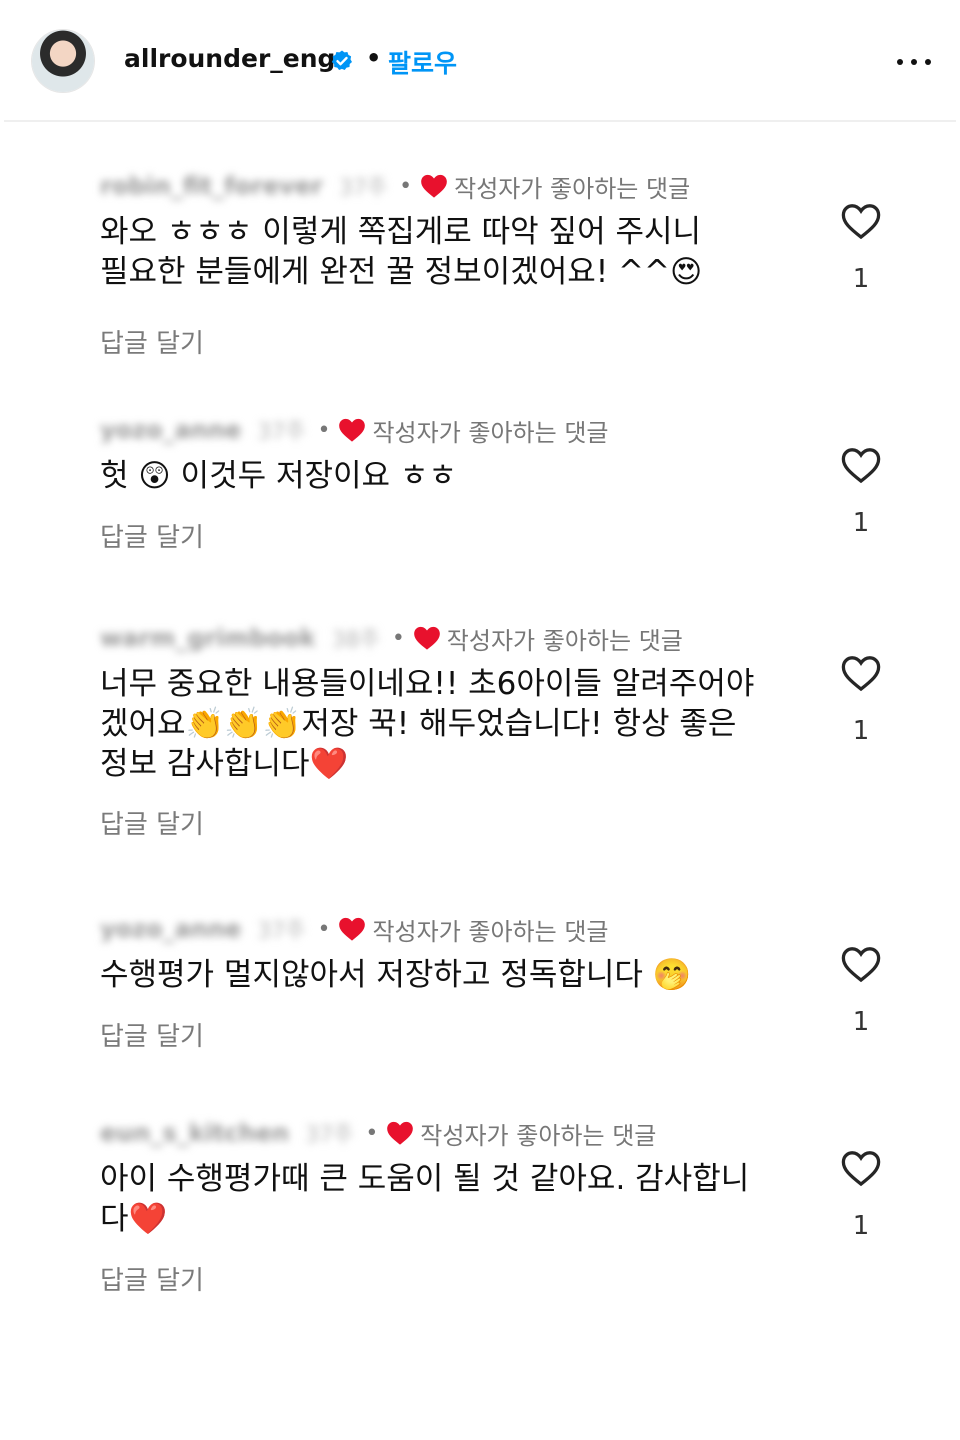  What do you see at coordinates (341, 60) in the screenshot?
I see `verified-badge-icon` at bounding box center [341, 60].